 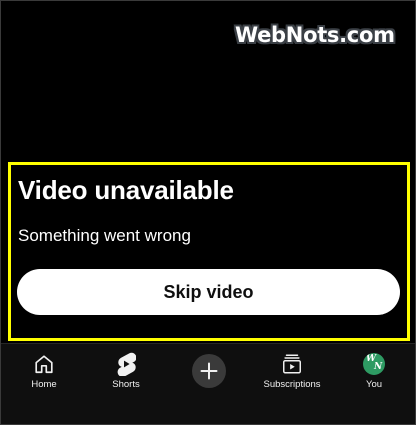 What do you see at coordinates (378, 367) in the screenshot?
I see `avatar-initial-2: N` at bounding box center [378, 367].